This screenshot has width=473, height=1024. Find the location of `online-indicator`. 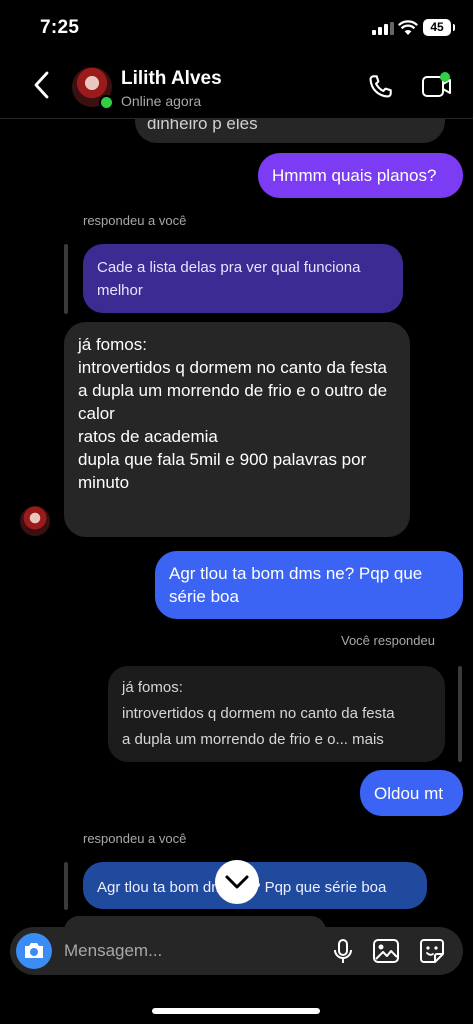

online-indicator is located at coordinates (106, 102).